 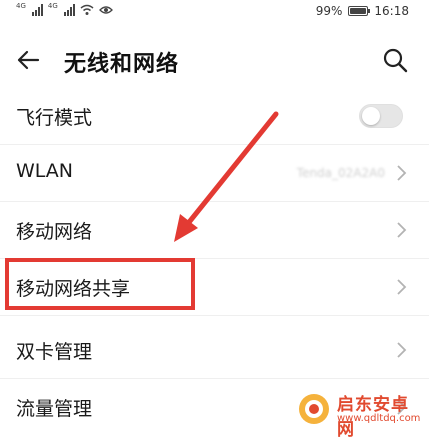 What do you see at coordinates (214, 116) in the screenshot?
I see `setting-airplane-mode: 飞行模式` at bounding box center [214, 116].